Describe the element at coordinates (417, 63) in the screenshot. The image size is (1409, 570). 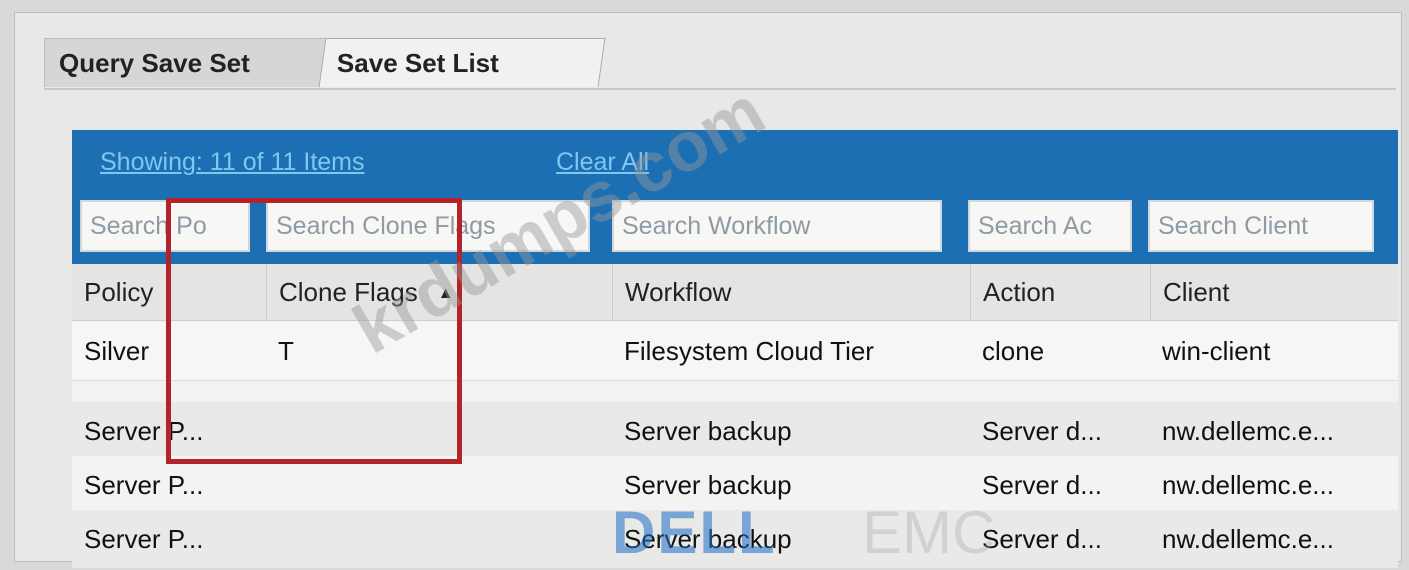
I see `tab-save-set-list-label: Save Set List` at that location.